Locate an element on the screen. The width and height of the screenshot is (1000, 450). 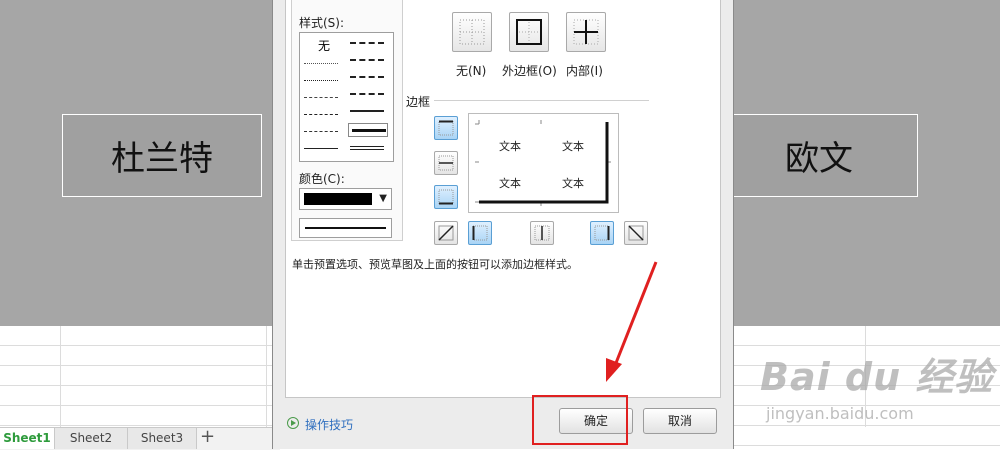
watermark-logo: Bai du 经验 is located at coordinates (877, 377).